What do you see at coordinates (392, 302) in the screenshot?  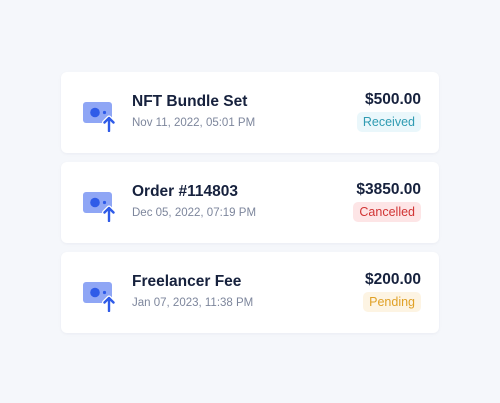 I see `status-badge: Pending` at bounding box center [392, 302].